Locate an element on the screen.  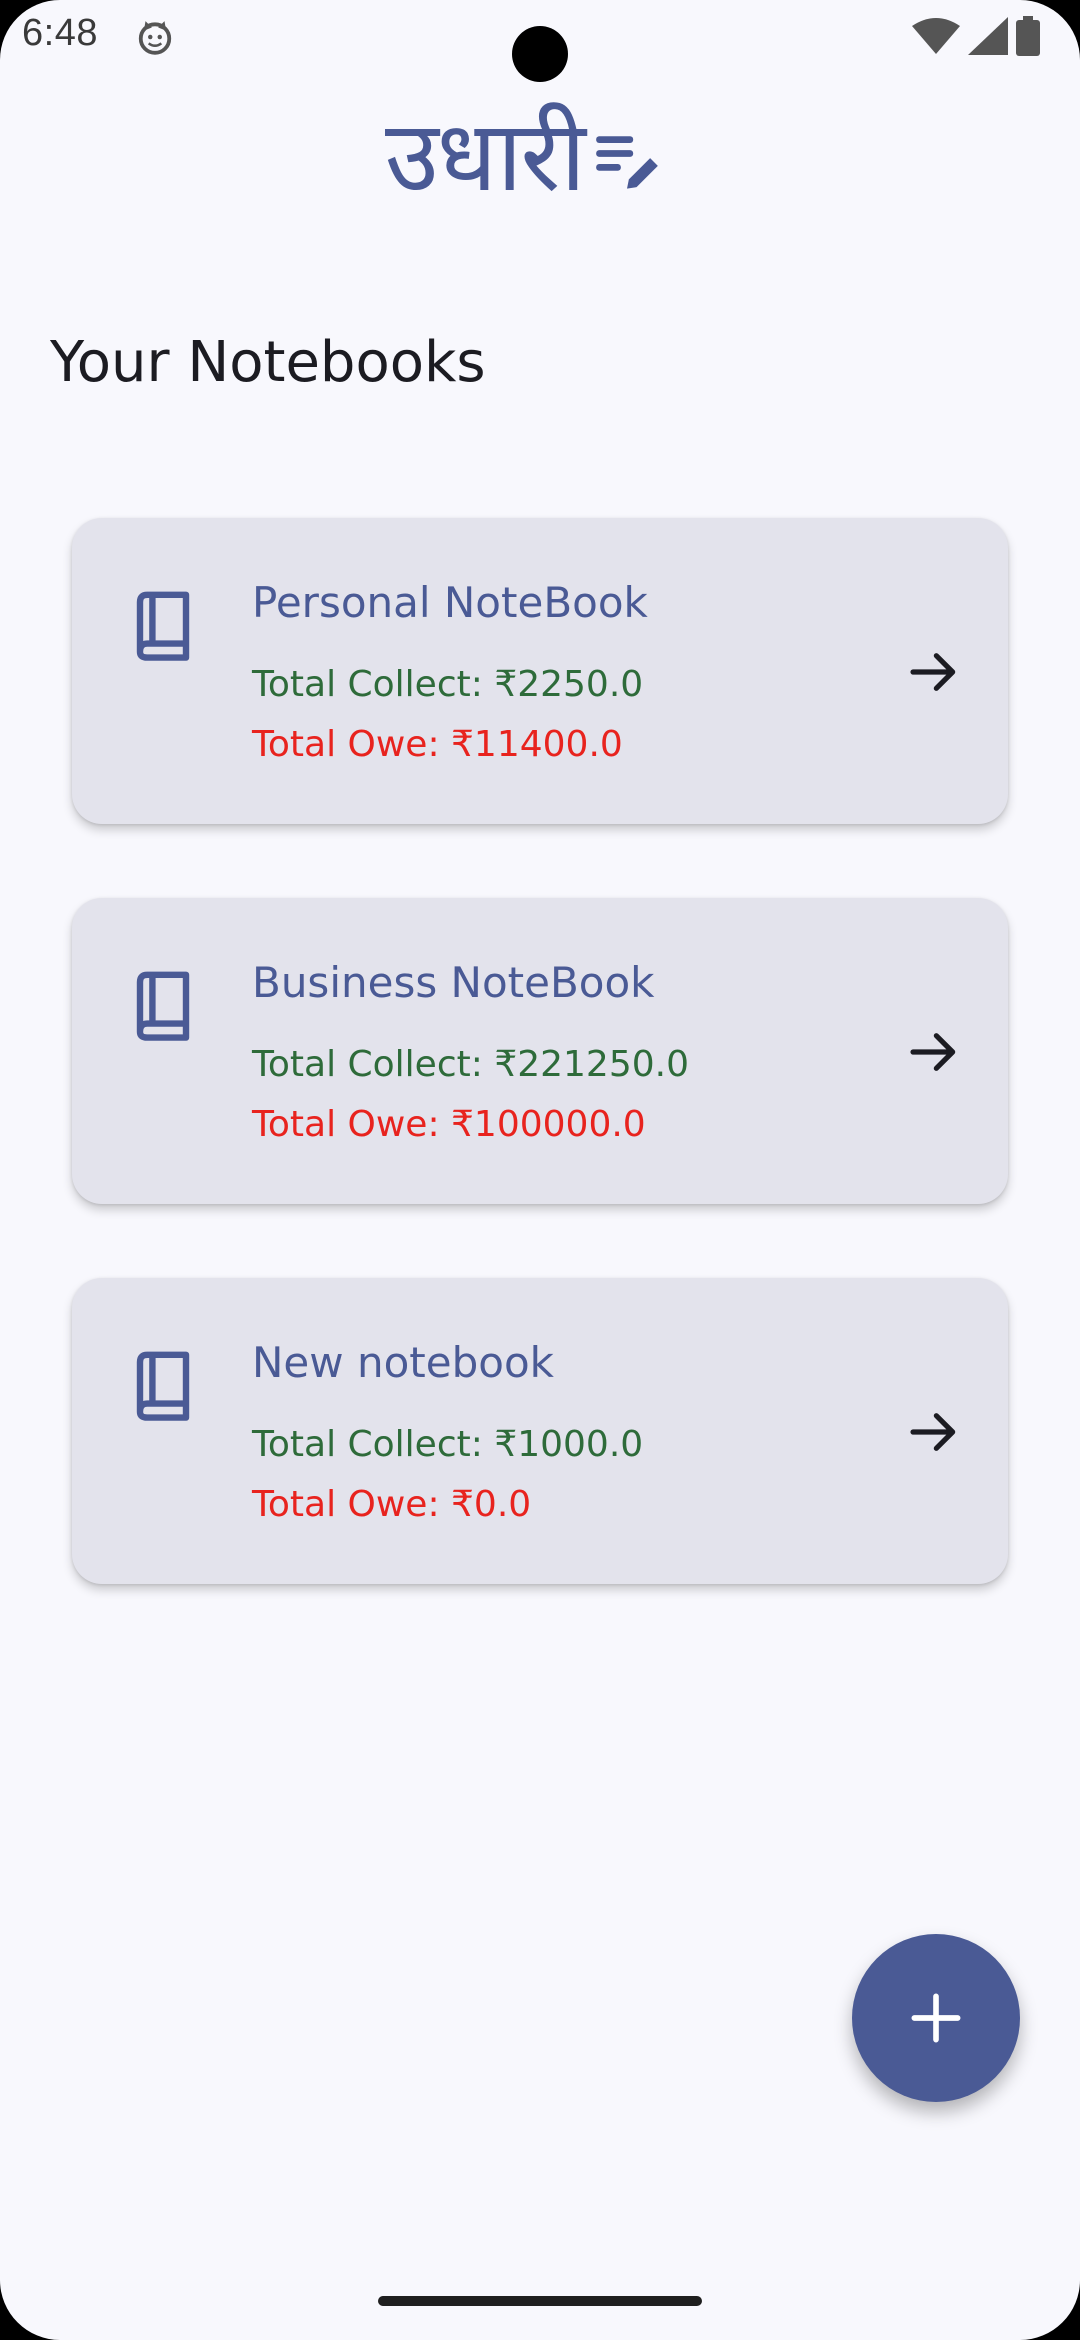
cat-notification-icon is located at coordinates (155, 38).